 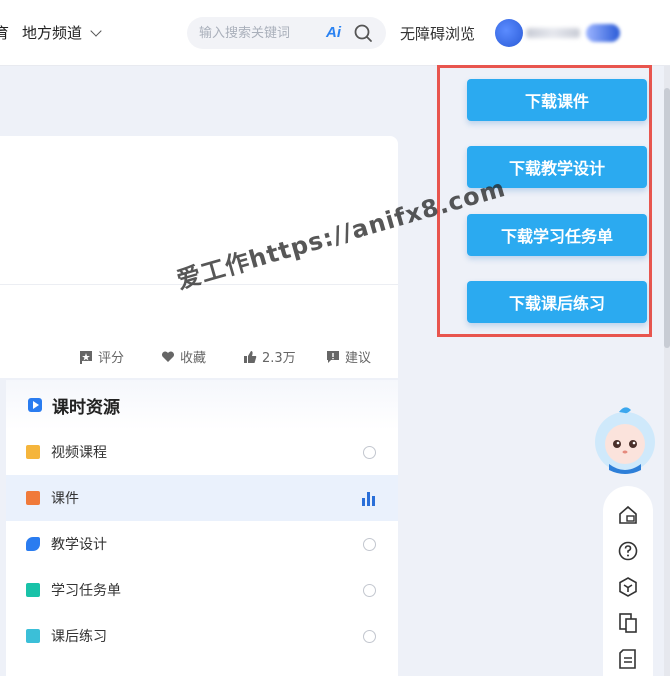 I want to click on nav-item-education: 育, so click(x=4, y=32).